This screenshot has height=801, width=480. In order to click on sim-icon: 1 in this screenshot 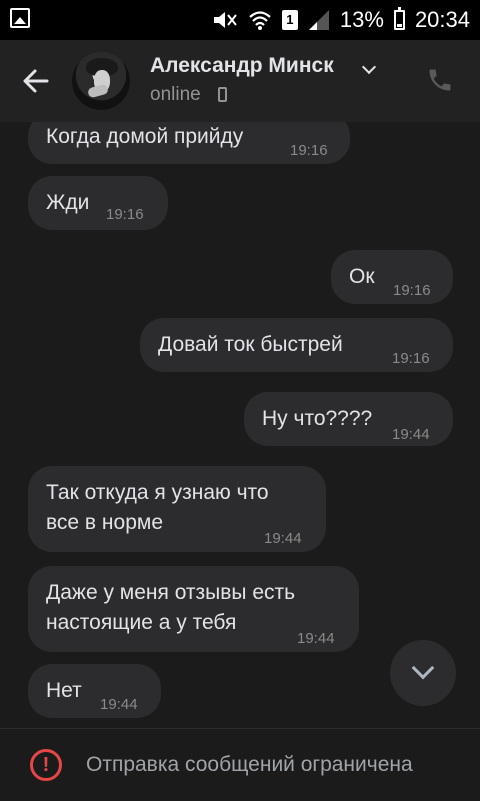, I will do `click(289, 20)`.